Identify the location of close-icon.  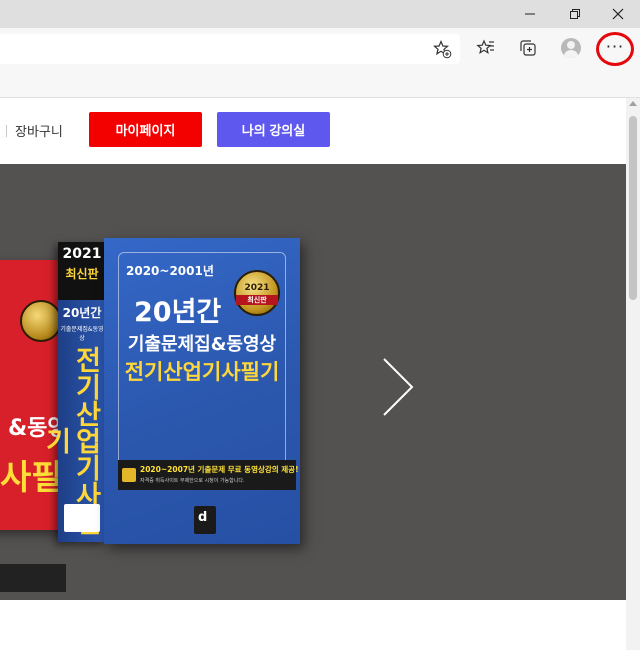
(618, 14).